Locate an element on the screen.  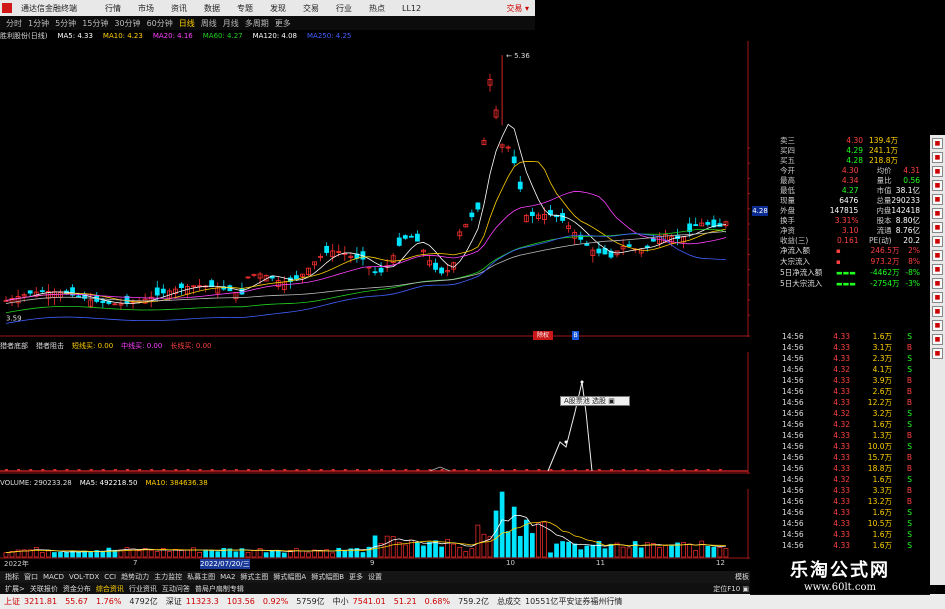
right-sidebar: ■ ■ ■ ■ ■ ■ ■ ■ ■ ■ ■ ■ ■ ■ ■ ■ is located at coordinates (937, 360).